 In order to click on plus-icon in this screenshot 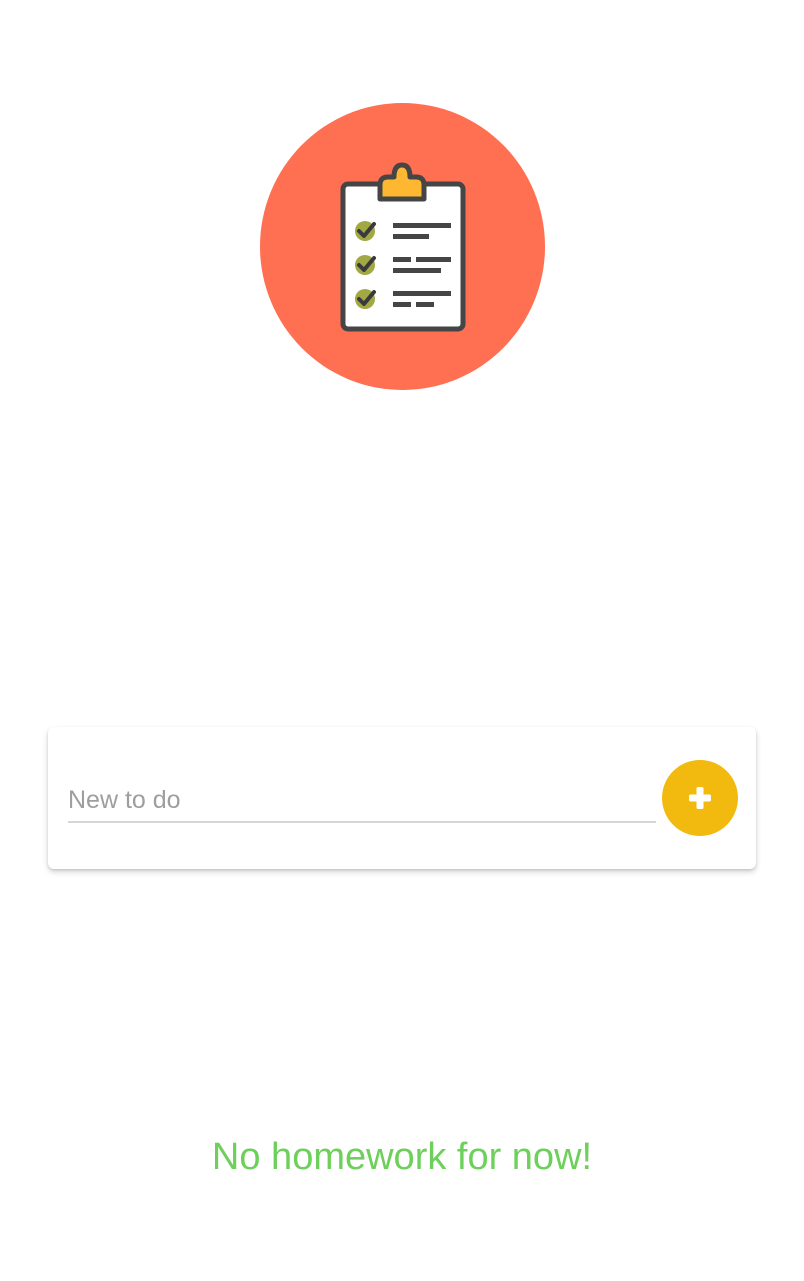, I will do `click(700, 798)`.